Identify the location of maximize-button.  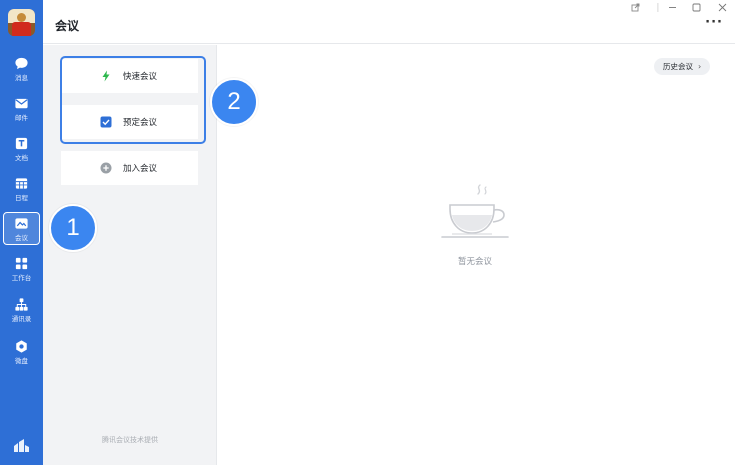
(696, 7).